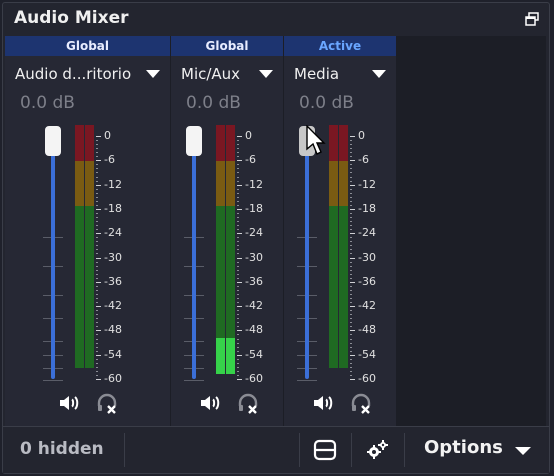 The image size is (554, 476). What do you see at coordinates (113, 257) in the screenshot?
I see `scale-label: -30` at bounding box center [113, 257].